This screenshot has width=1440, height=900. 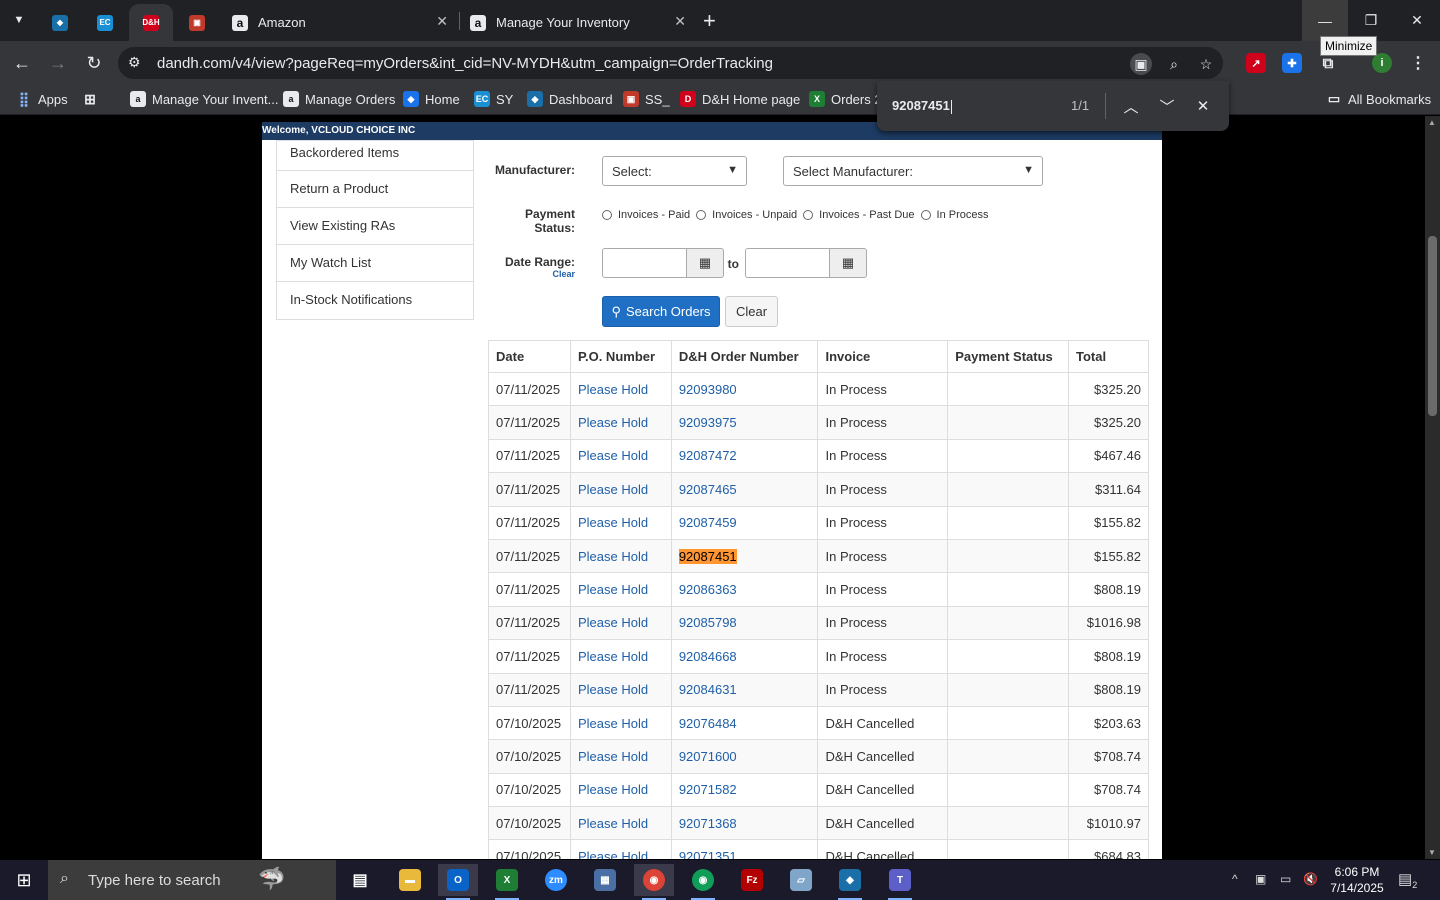 What do you see at coordinates (788, 263) in the screenshot?
I see `date-to-input` at bounding box center [788, 263].